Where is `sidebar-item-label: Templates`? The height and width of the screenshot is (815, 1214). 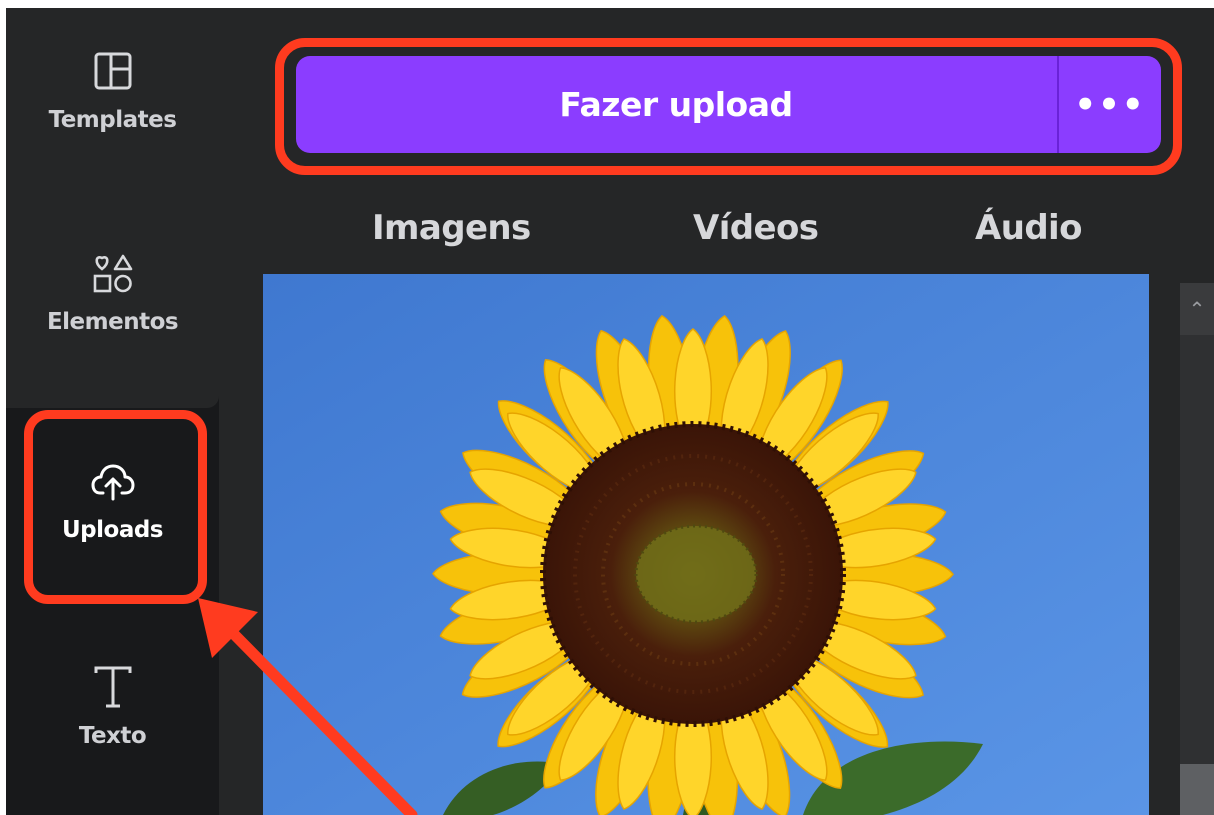
sidebar-item-label: Templates is located at coordinates (112, 120).